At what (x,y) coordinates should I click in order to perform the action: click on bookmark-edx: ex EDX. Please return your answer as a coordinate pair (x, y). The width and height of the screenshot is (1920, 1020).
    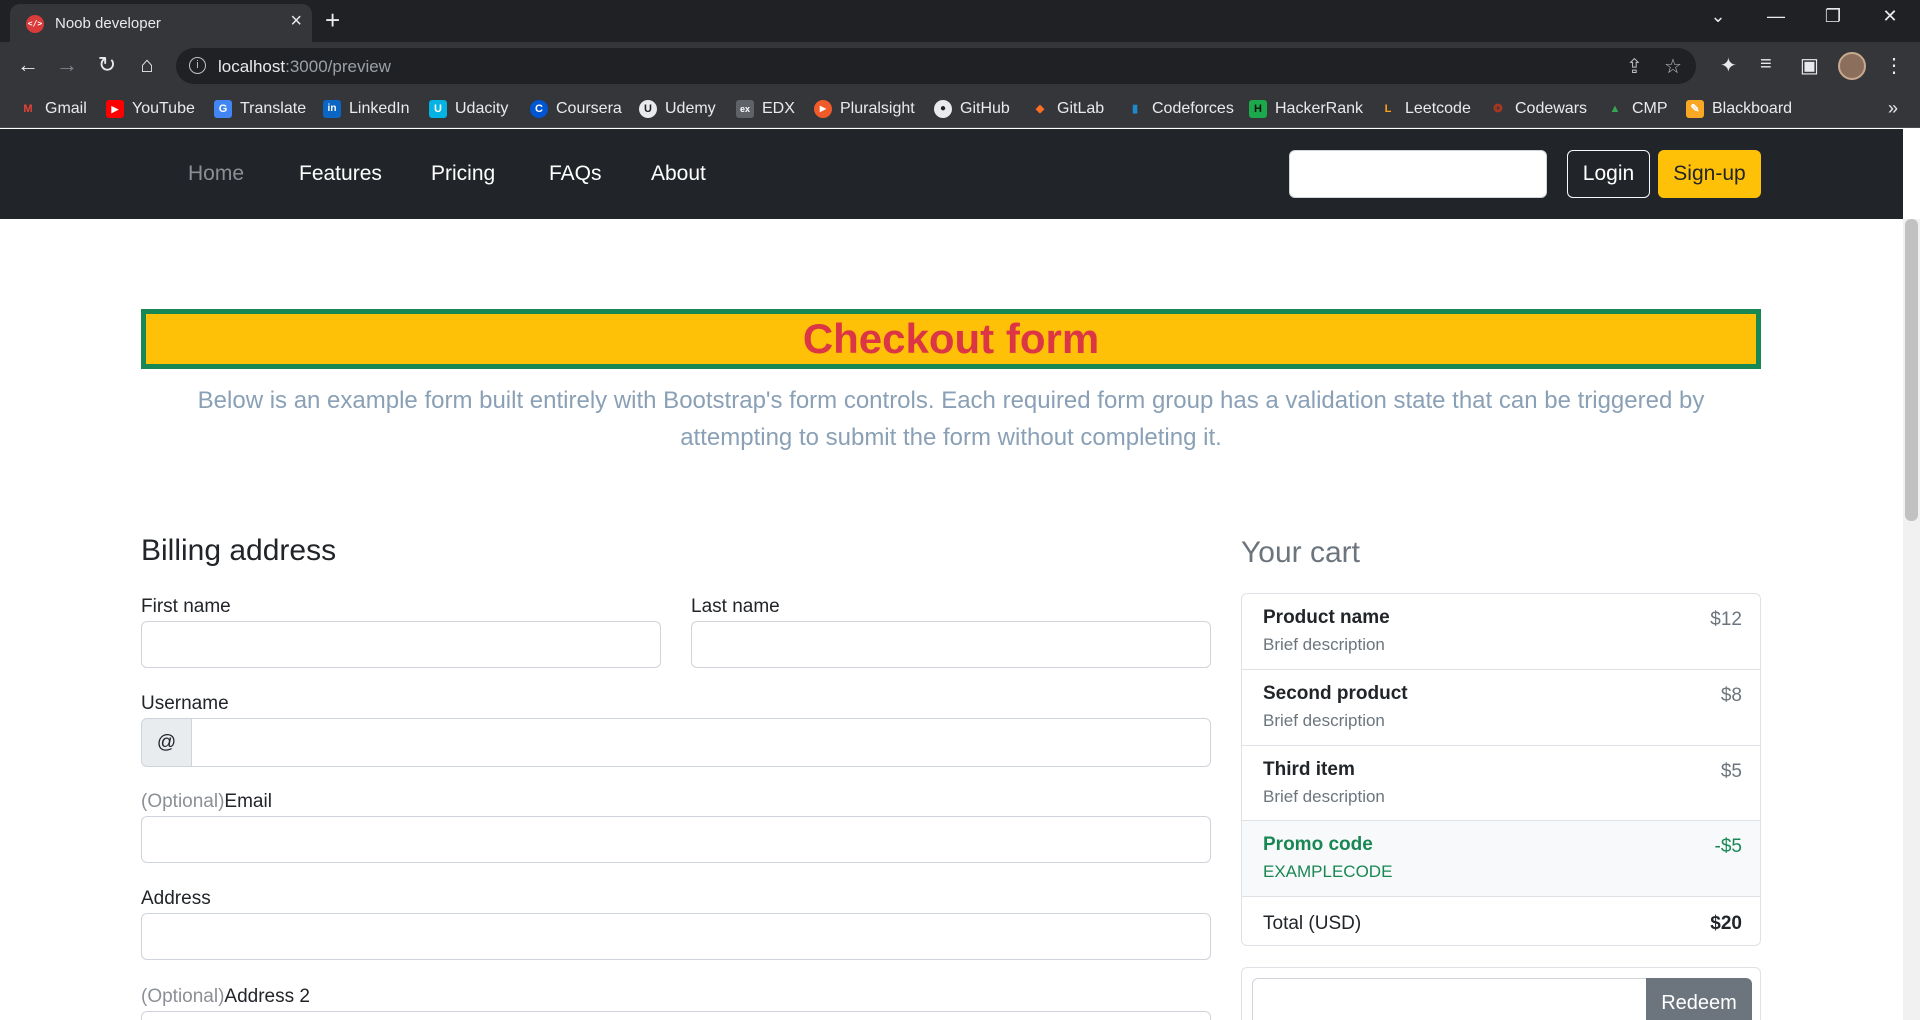
    Looking at the image, I should click on (765, 109).